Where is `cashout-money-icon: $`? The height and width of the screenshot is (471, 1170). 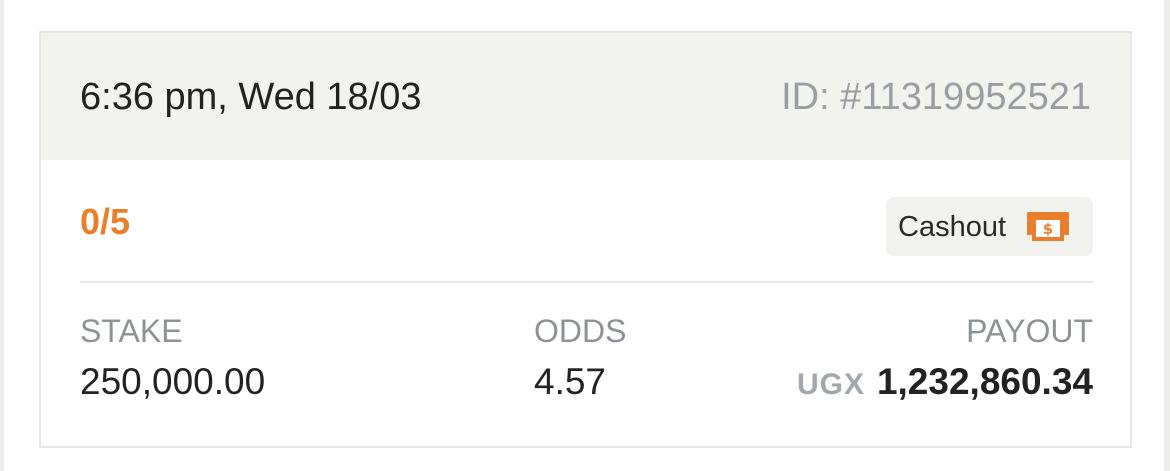 cashout-money-icon: $ is located at coordinates (1048, 227).